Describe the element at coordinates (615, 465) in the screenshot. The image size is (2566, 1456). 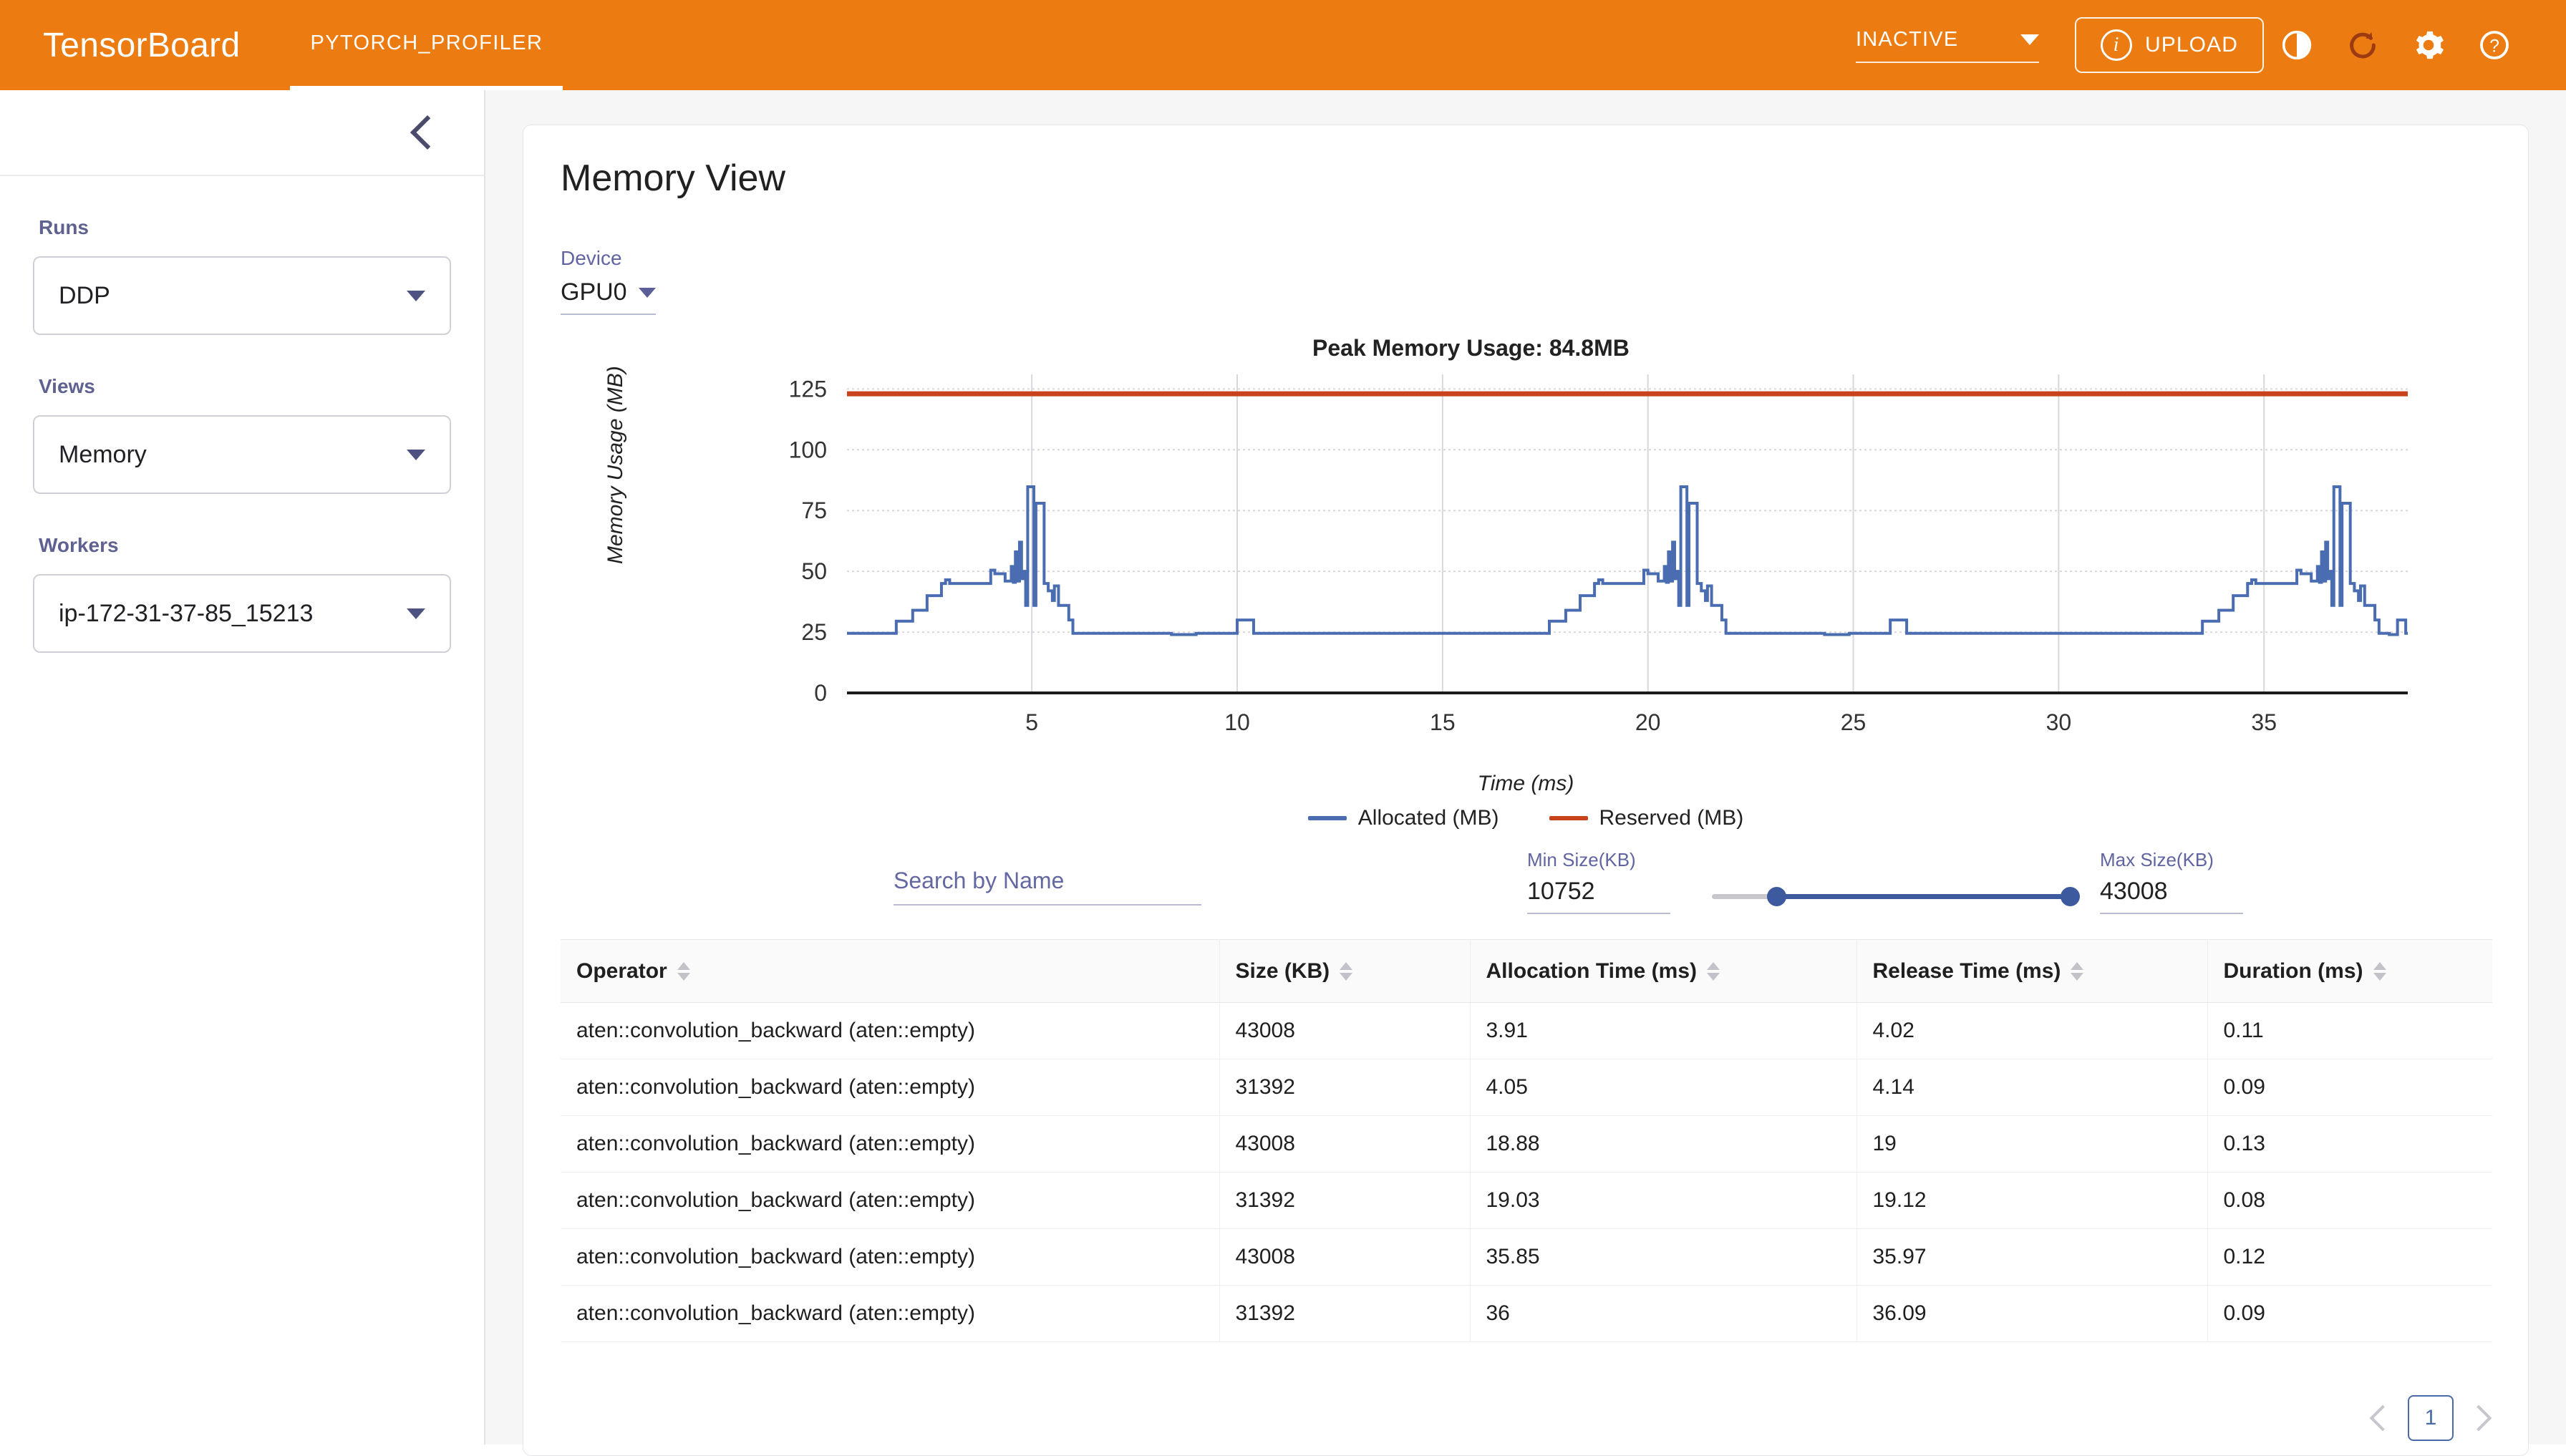
I see `chart-y-axis-label: Memory Usage (MB)` at that location.